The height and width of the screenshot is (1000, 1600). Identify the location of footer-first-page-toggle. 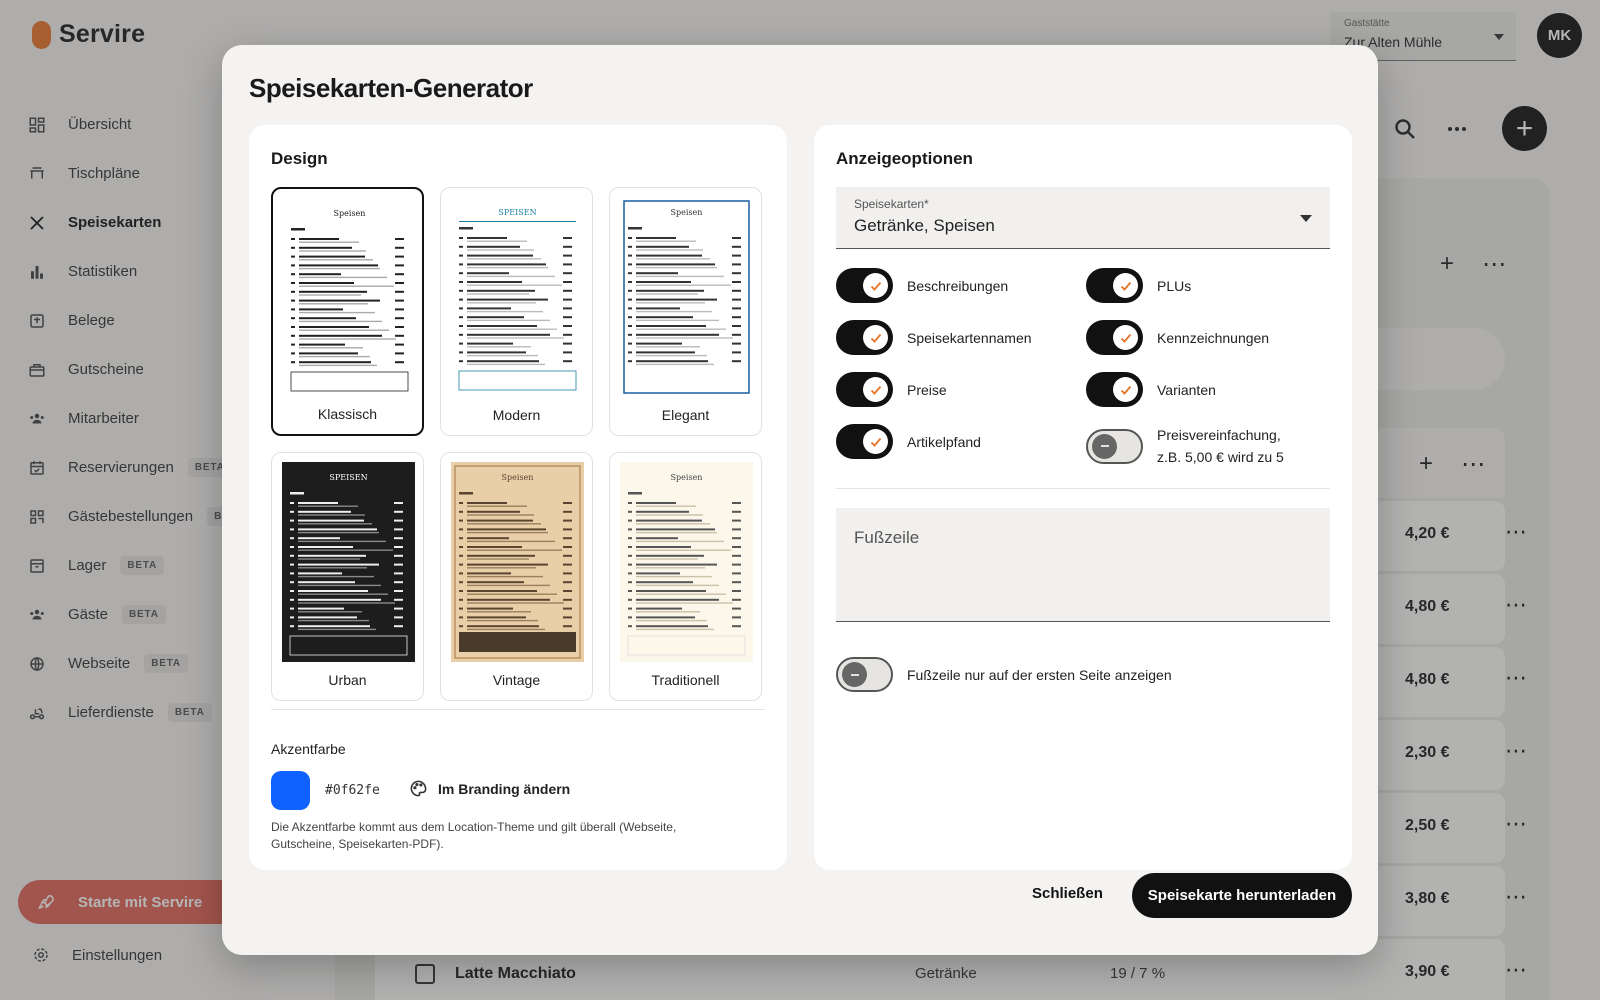
(864, 674).